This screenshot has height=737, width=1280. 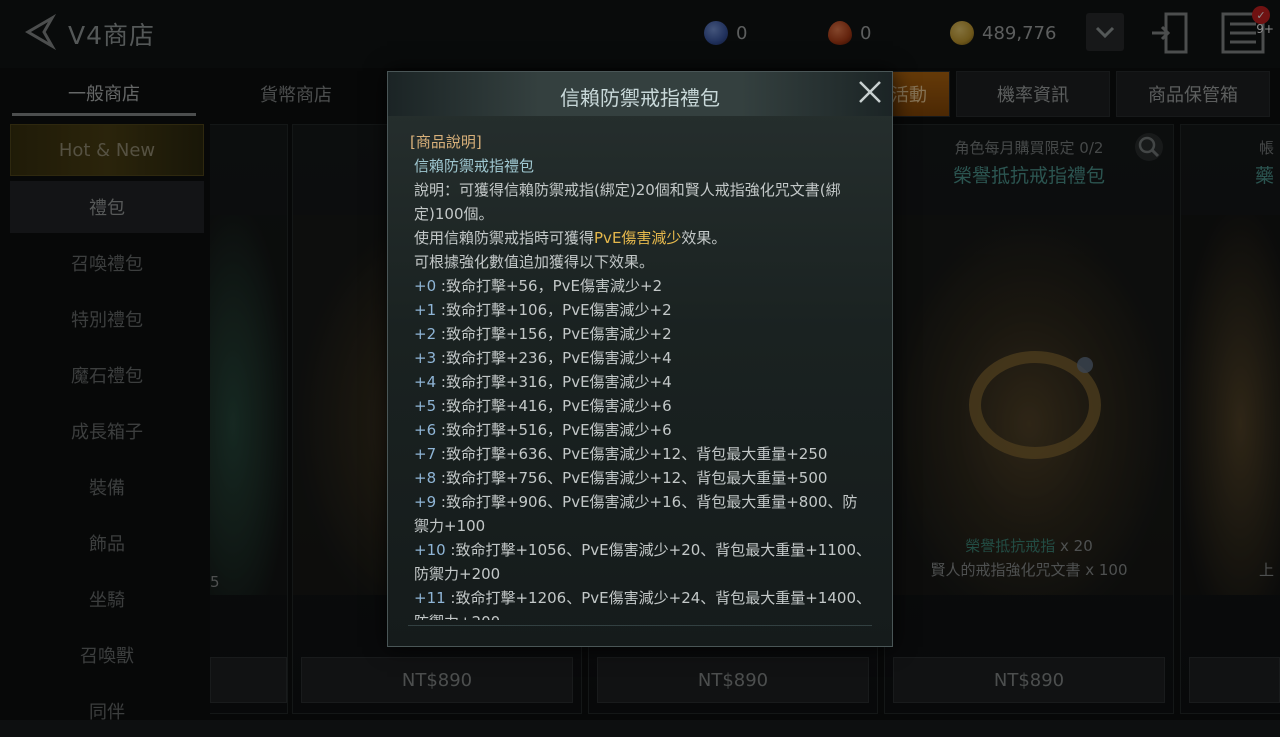 I want to click on level-label: +0, so click(x=425, y=286).